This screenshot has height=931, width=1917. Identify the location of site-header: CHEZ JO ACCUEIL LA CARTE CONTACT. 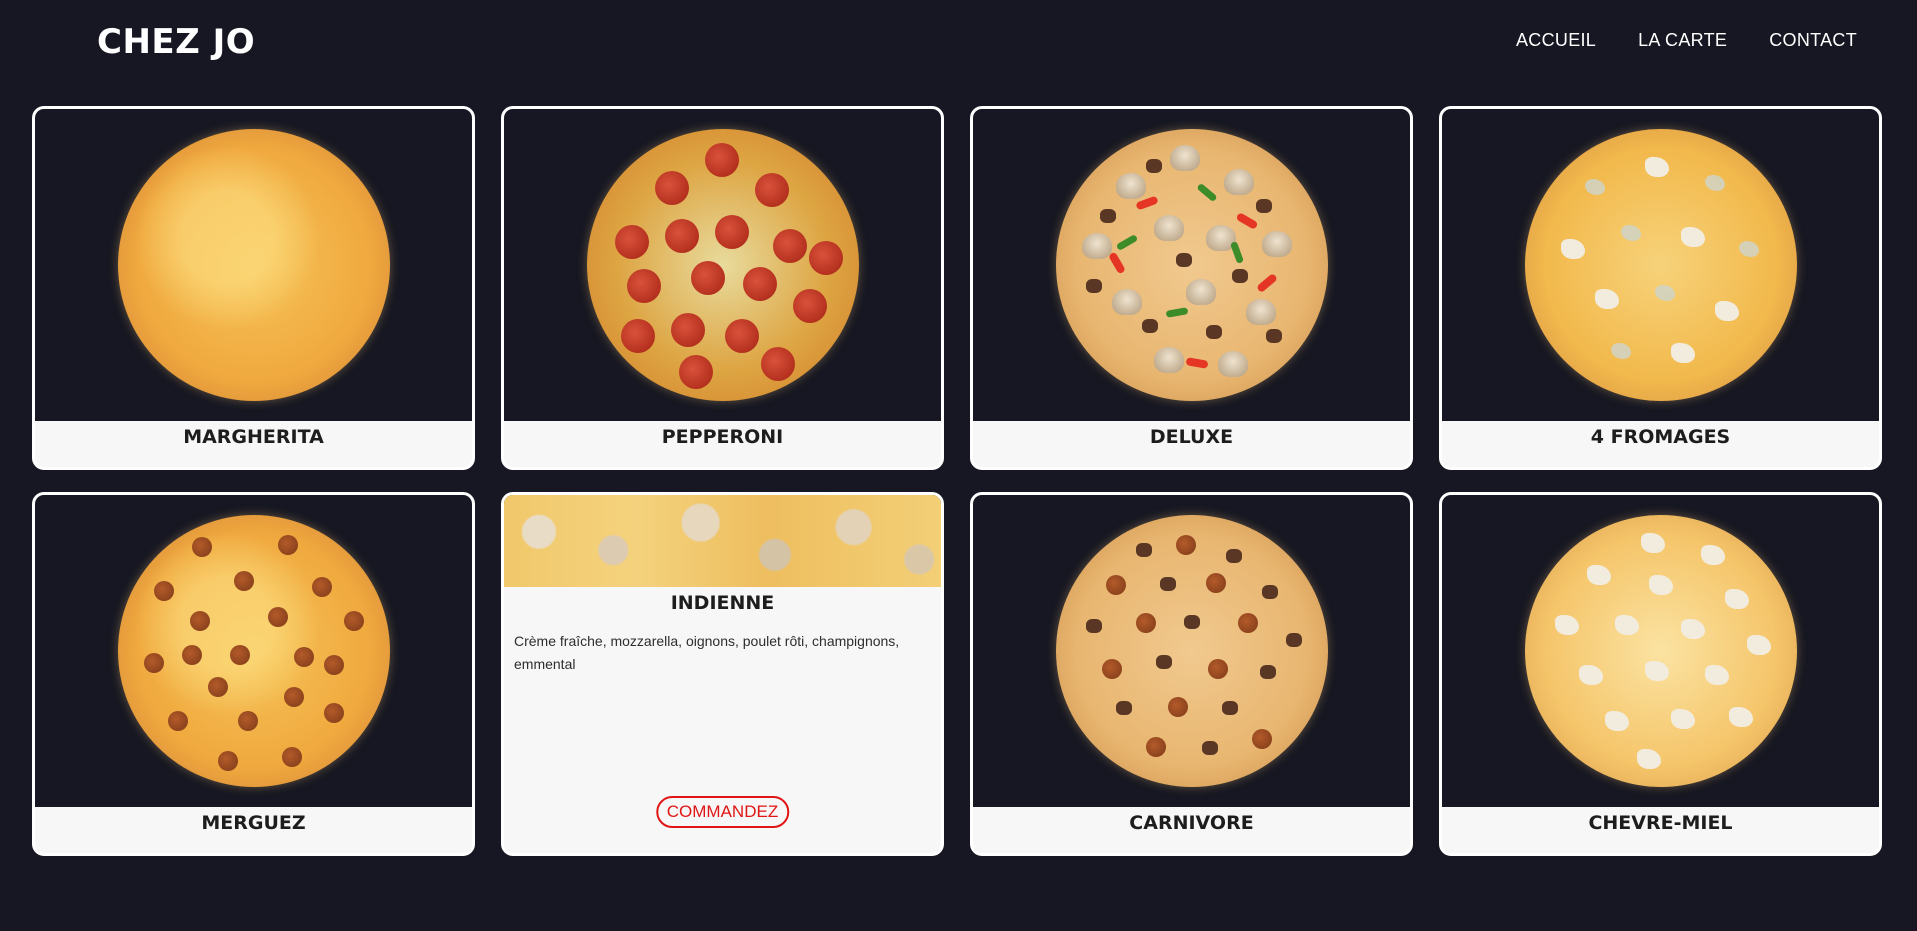
(958, 42).